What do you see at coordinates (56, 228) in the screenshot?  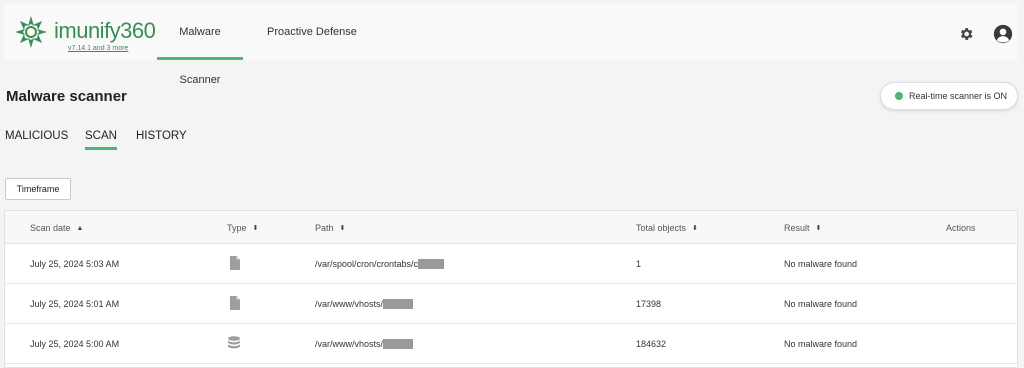 I see `column-header-scan-date: Scan date ▲` at bounding box center [56, 228].